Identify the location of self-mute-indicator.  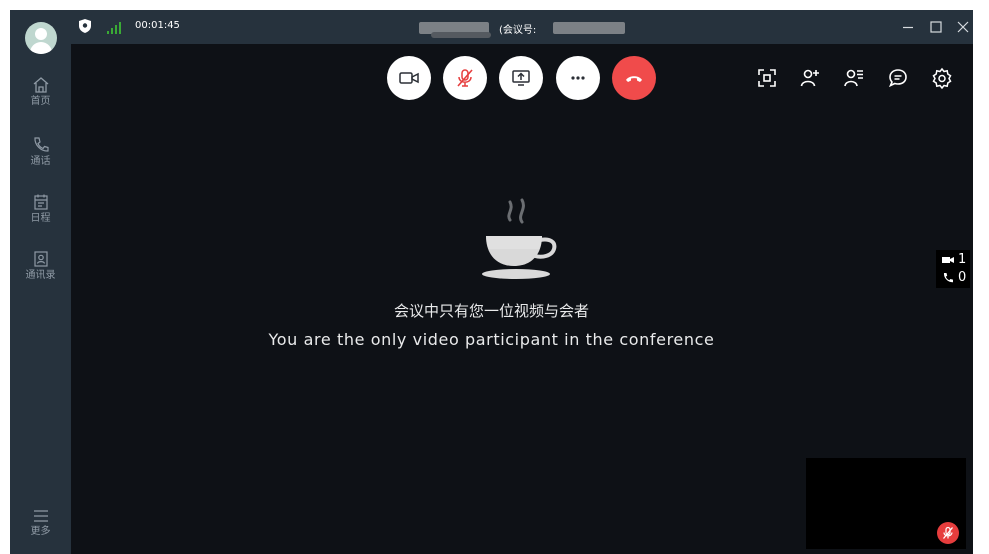
(948, 533).